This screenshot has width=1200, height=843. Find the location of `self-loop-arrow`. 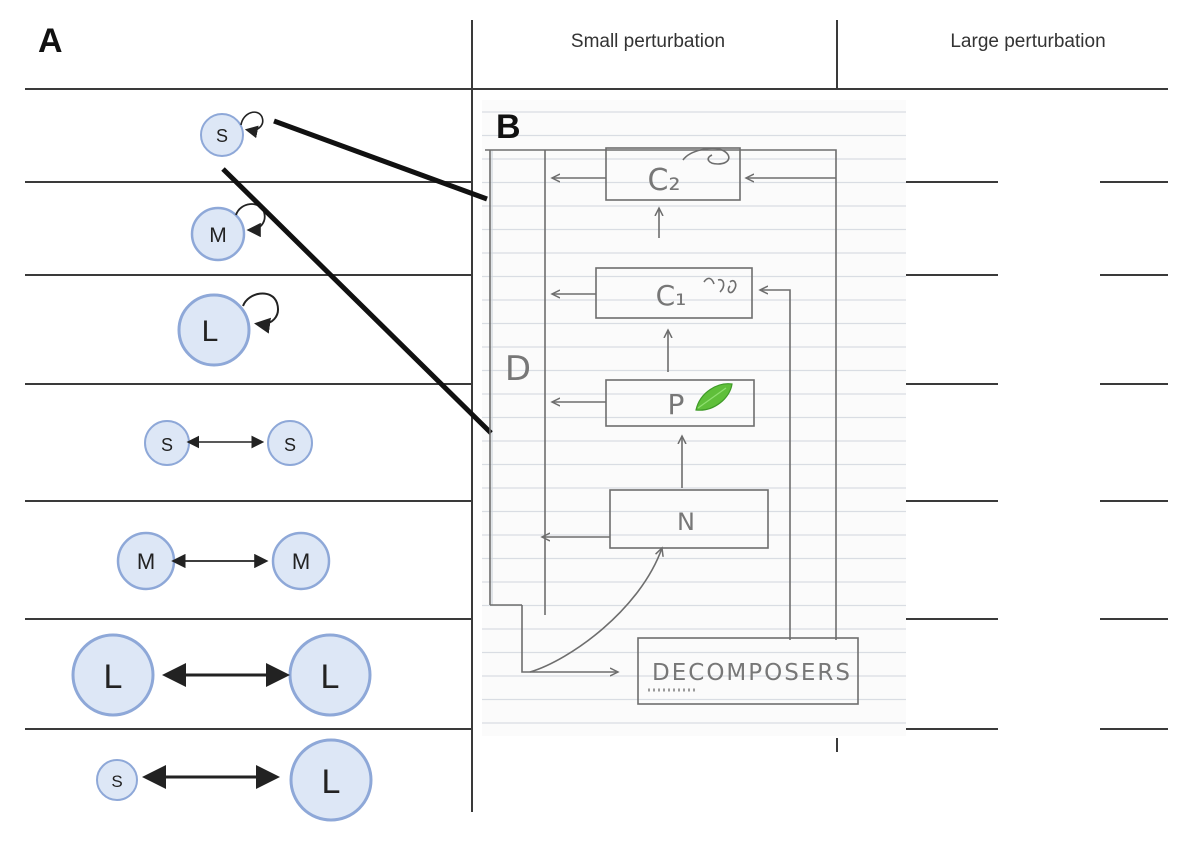

self-loop-arrow is located at coordinates (252, 125).